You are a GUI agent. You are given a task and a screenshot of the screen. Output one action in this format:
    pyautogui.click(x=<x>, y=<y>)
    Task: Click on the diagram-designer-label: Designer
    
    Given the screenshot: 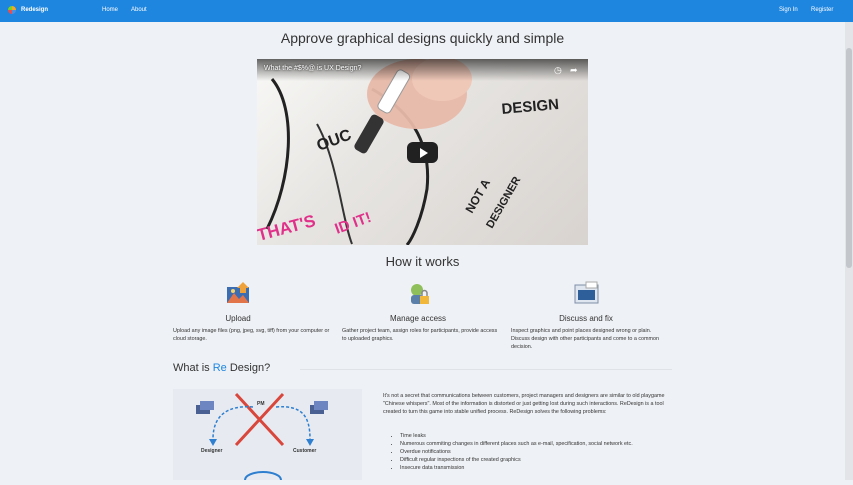 What is the action you would take?
    pyautogui.click(x=212, y=451)
    